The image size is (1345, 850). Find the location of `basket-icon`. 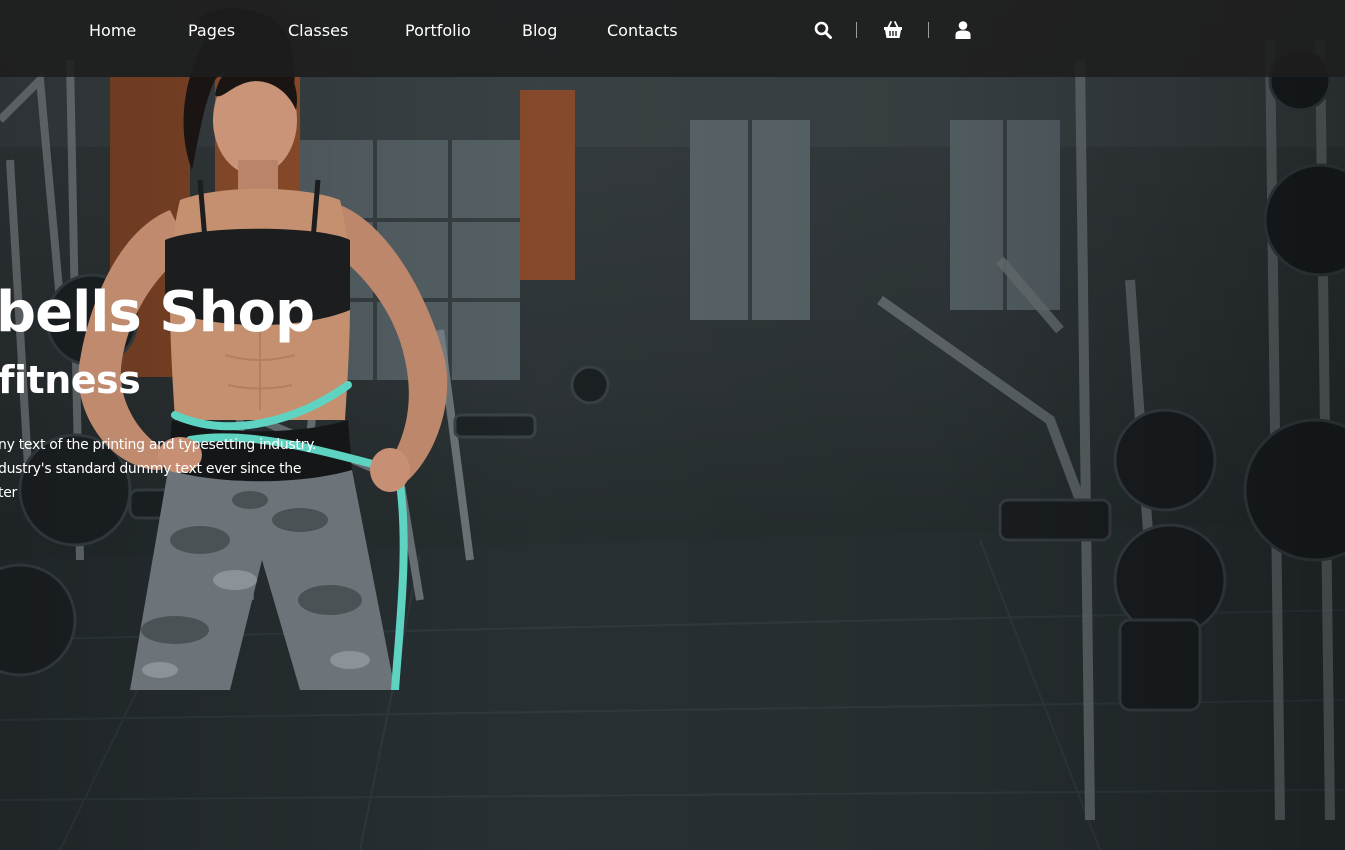

basket-icon is located at coordinates (893, 30).